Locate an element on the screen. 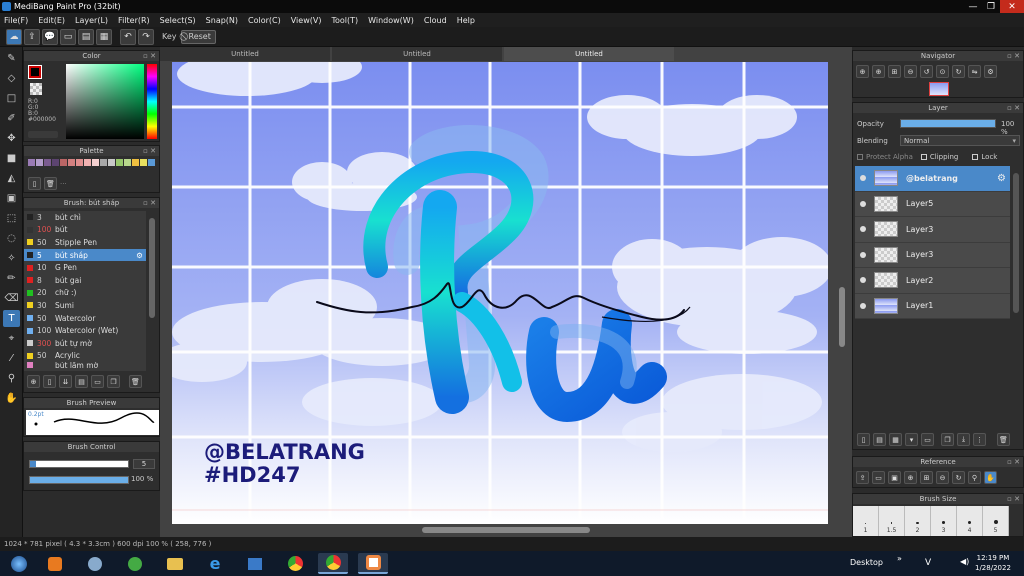 Image resolution: width=1024 pixels, height=576 pixels. select-tool-icon: ⬚ is located at coordinates (11, 218).